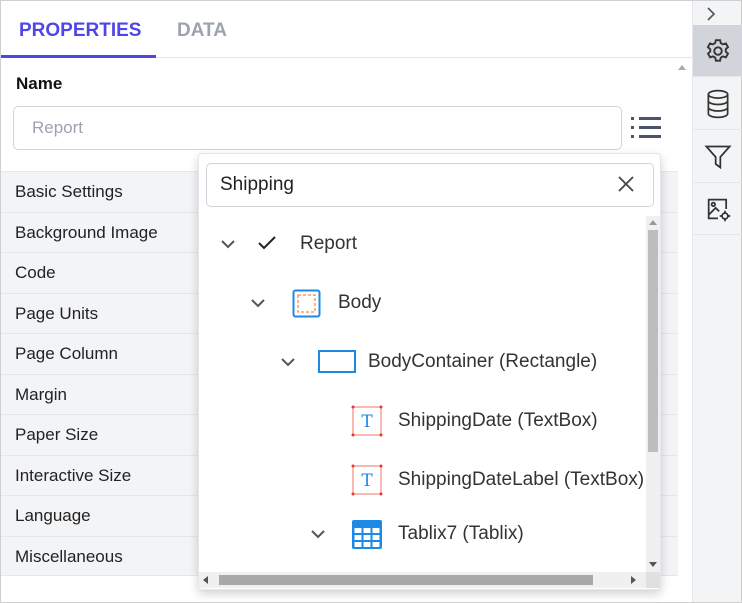  I want to click on tablix-icon, so click(367, 534).